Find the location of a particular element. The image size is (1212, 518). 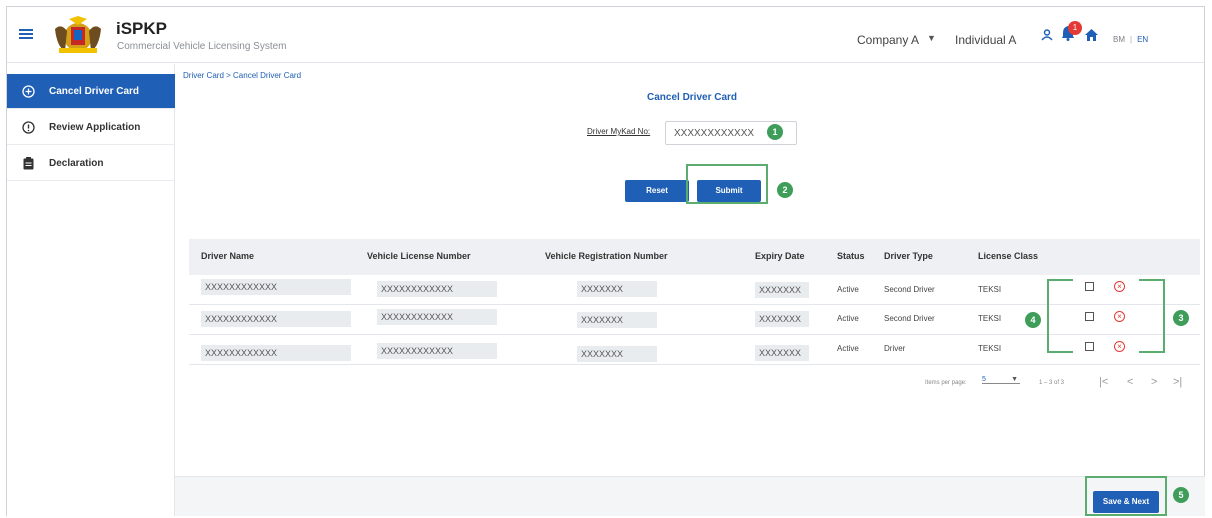

plus-circle-icon is located at coordinates (28, 91).